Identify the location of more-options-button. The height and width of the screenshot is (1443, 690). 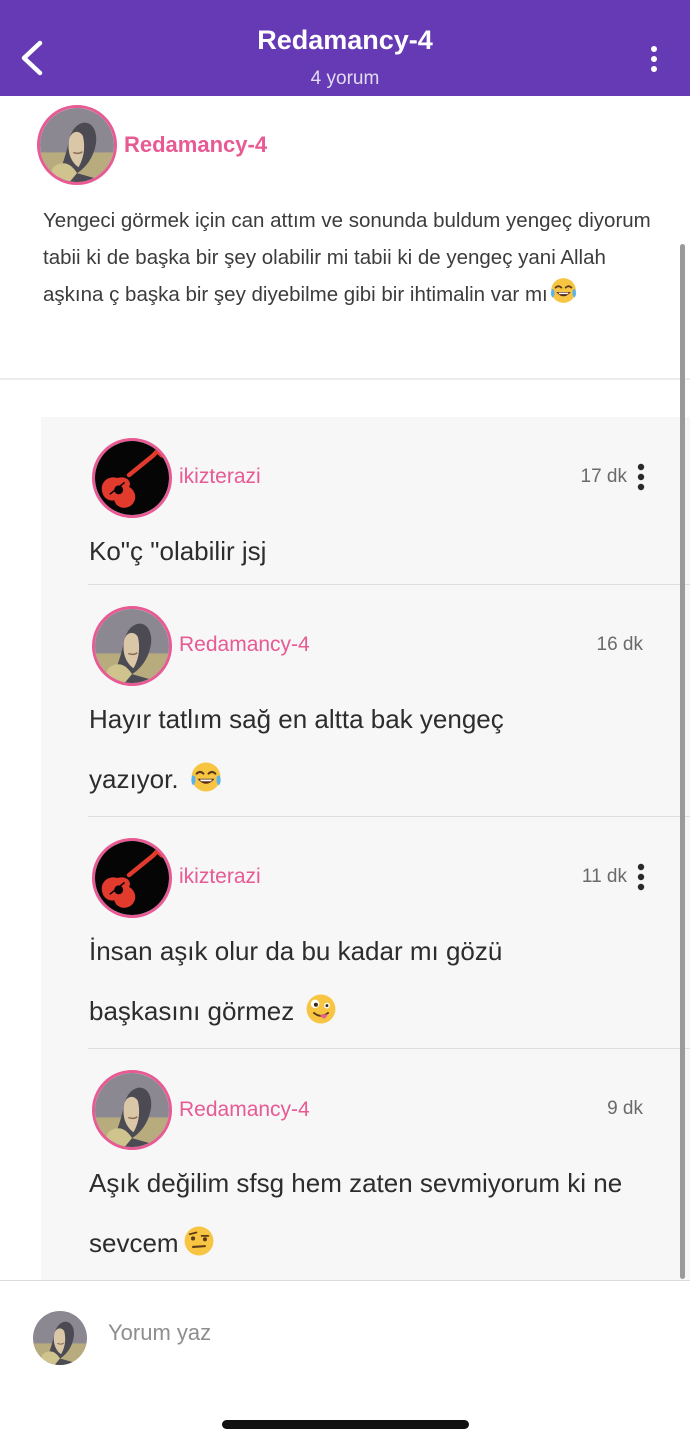
(654, 59).